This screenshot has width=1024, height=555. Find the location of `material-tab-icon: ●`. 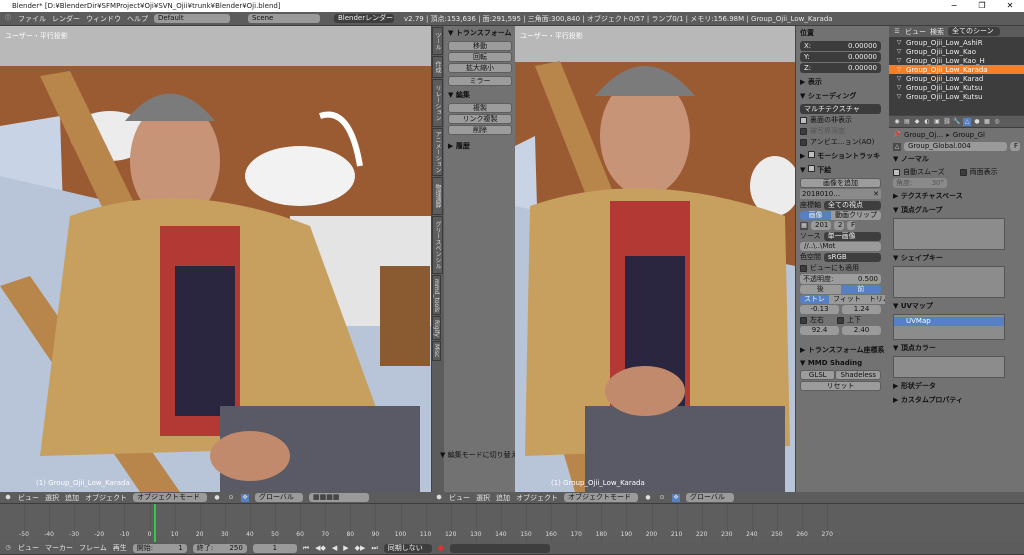

material-tab-icon: ● is located at coordinates (977, 122).